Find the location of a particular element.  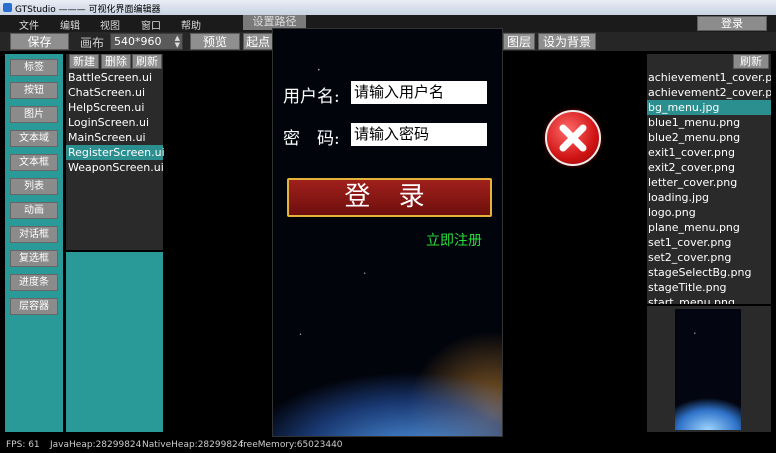

file-item: BattleScreen.ui is located at coordinates (114, 77).